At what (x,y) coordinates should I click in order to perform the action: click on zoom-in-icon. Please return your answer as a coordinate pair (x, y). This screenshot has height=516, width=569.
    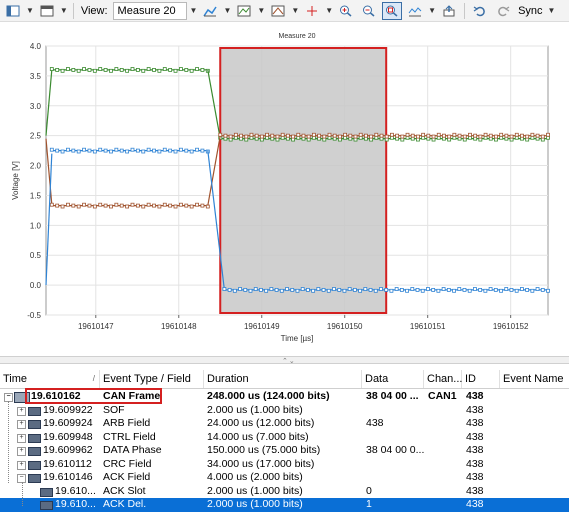
    Looking at the image, I should click on (346, 11).